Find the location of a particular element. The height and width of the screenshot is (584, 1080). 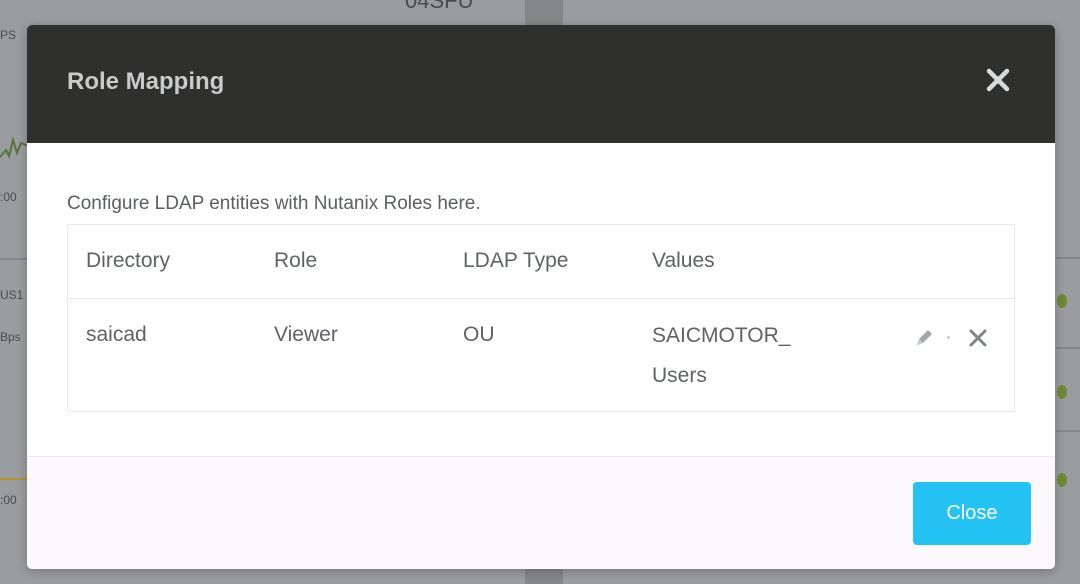

values-line: Users is located at coordinates (679, 375).